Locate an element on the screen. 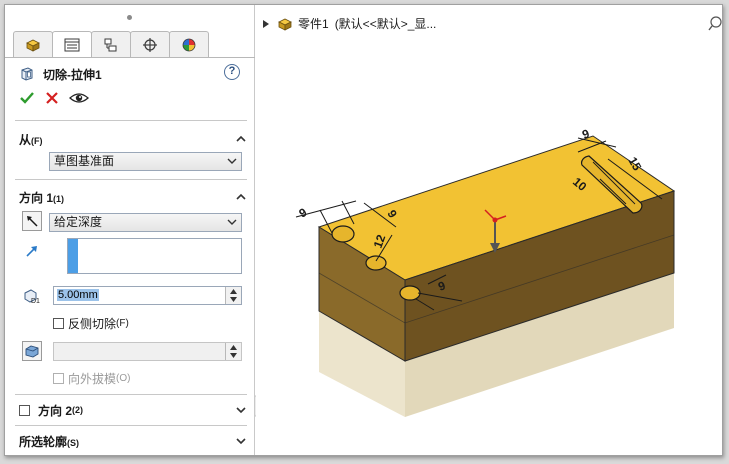  direction1-section-header: 方向 1(1) is located at coordinates (133, 197).